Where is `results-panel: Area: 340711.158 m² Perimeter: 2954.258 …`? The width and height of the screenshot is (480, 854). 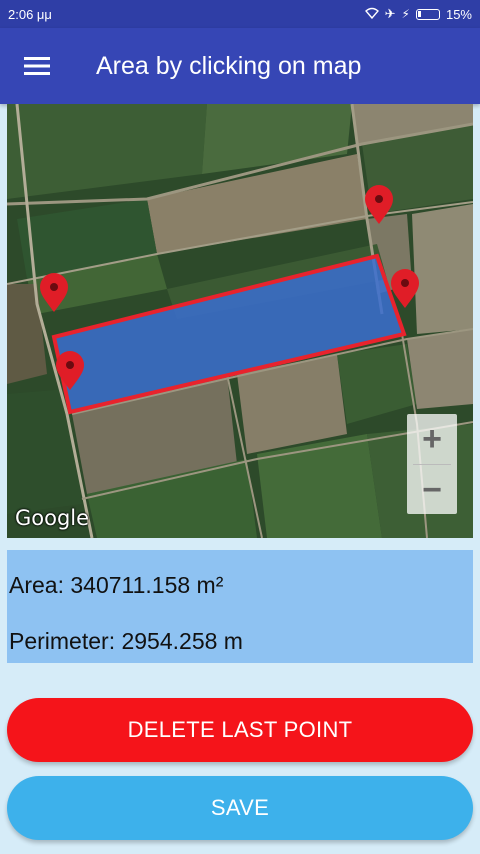 results-panel: Area: 340711.158 m² Perimeter: 2954.258 … is located at coordinates (240, 606).